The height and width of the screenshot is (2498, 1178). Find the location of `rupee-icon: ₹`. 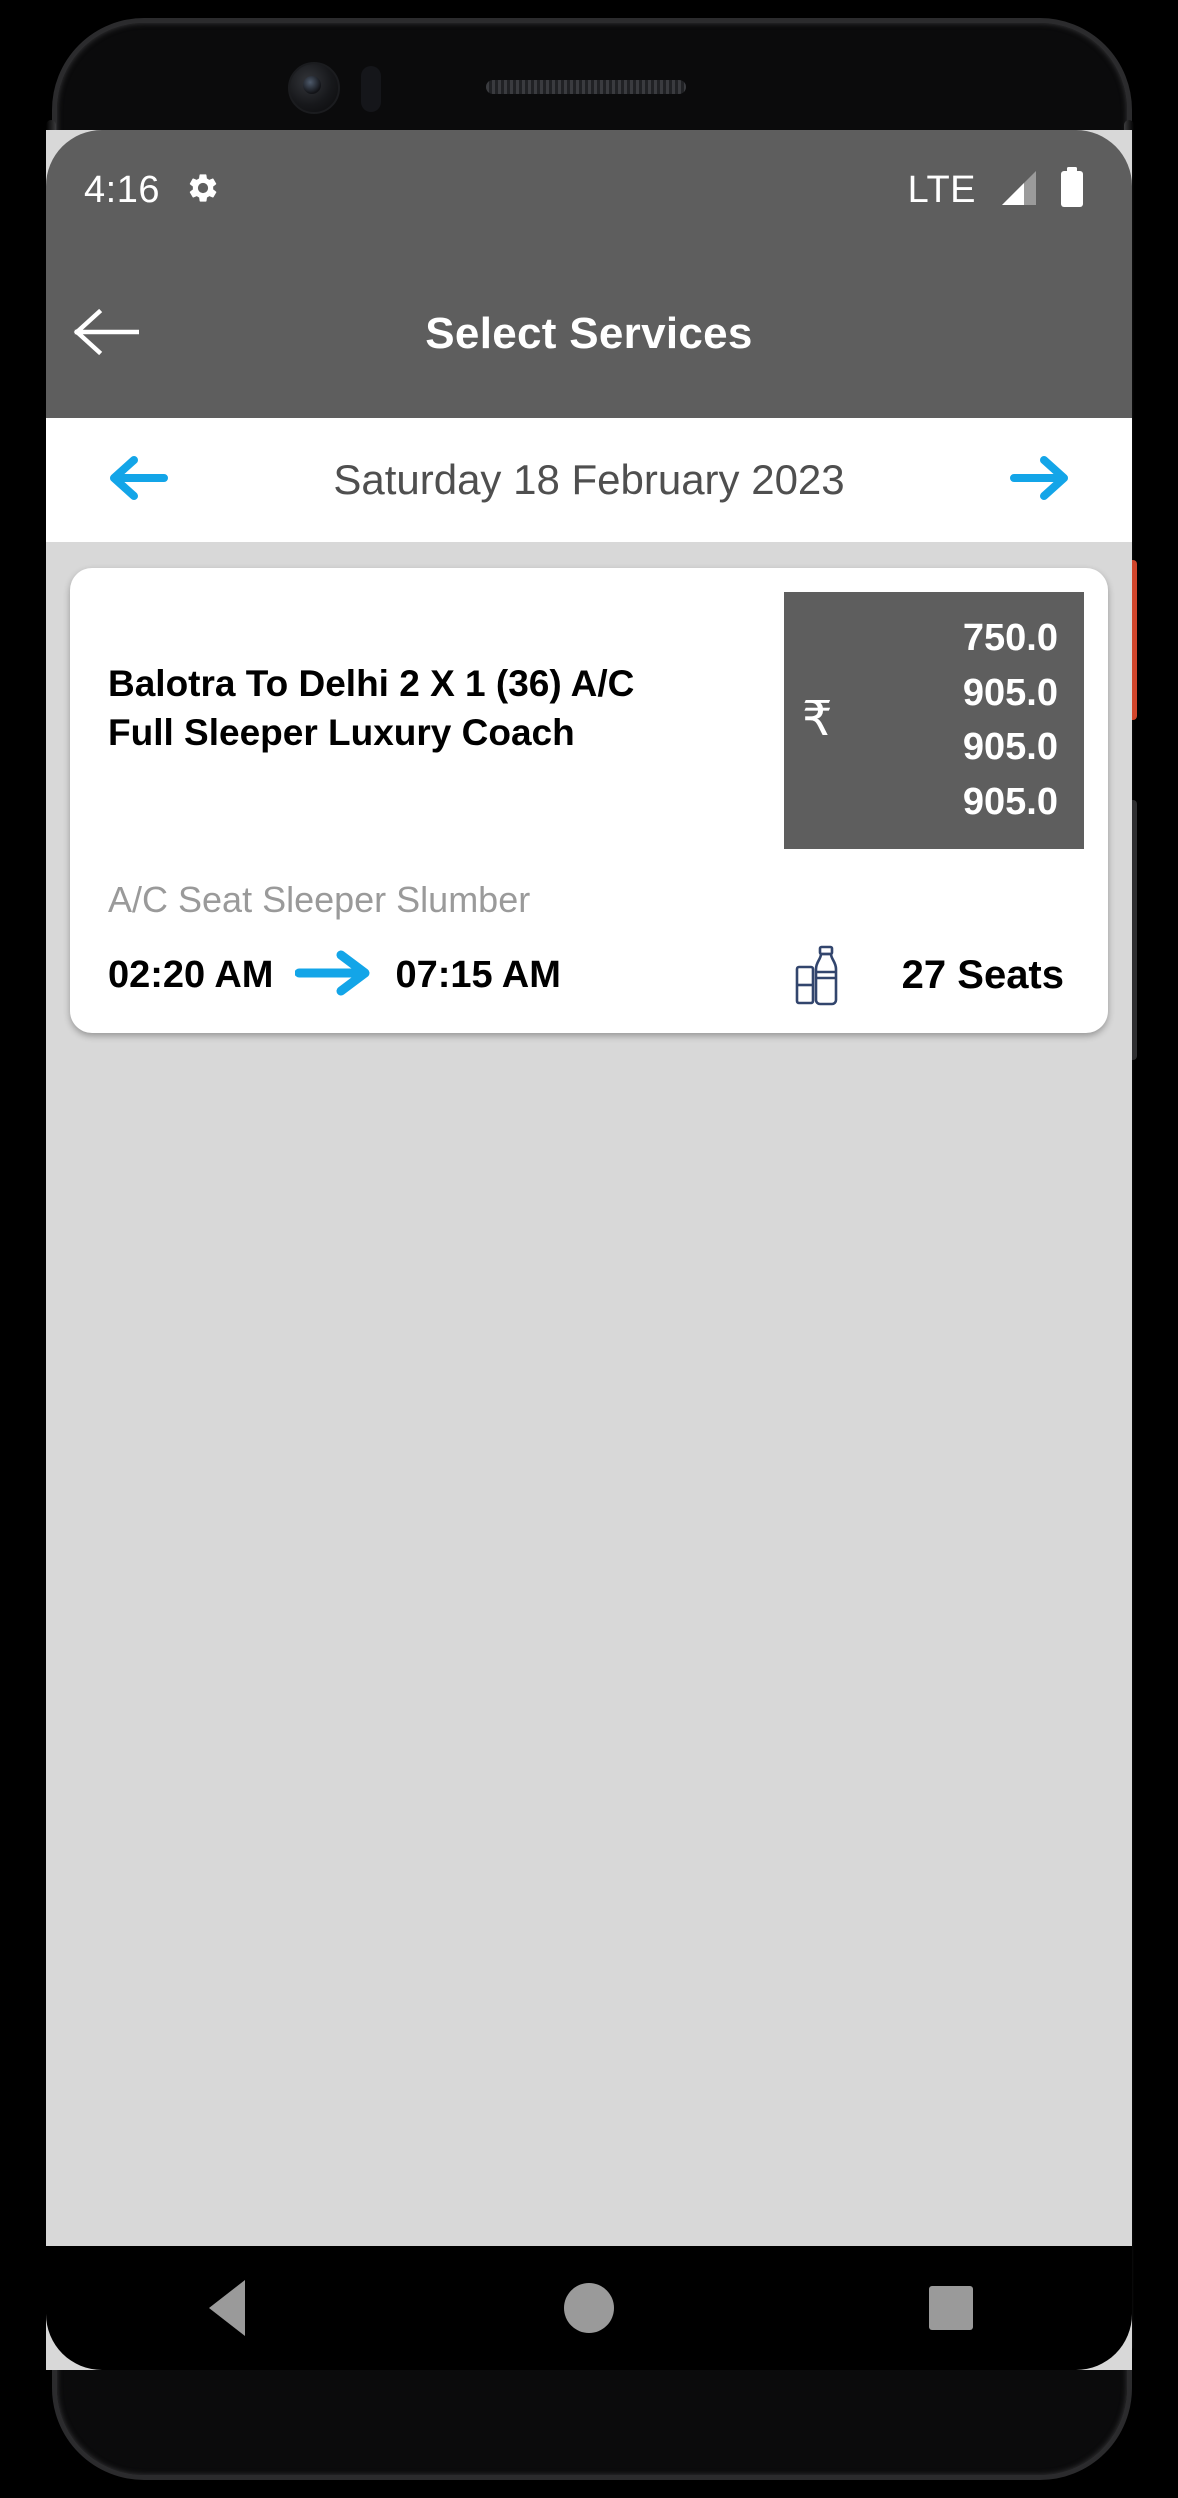

rupee-icon: ₹ is located at coordinates (817, 720).